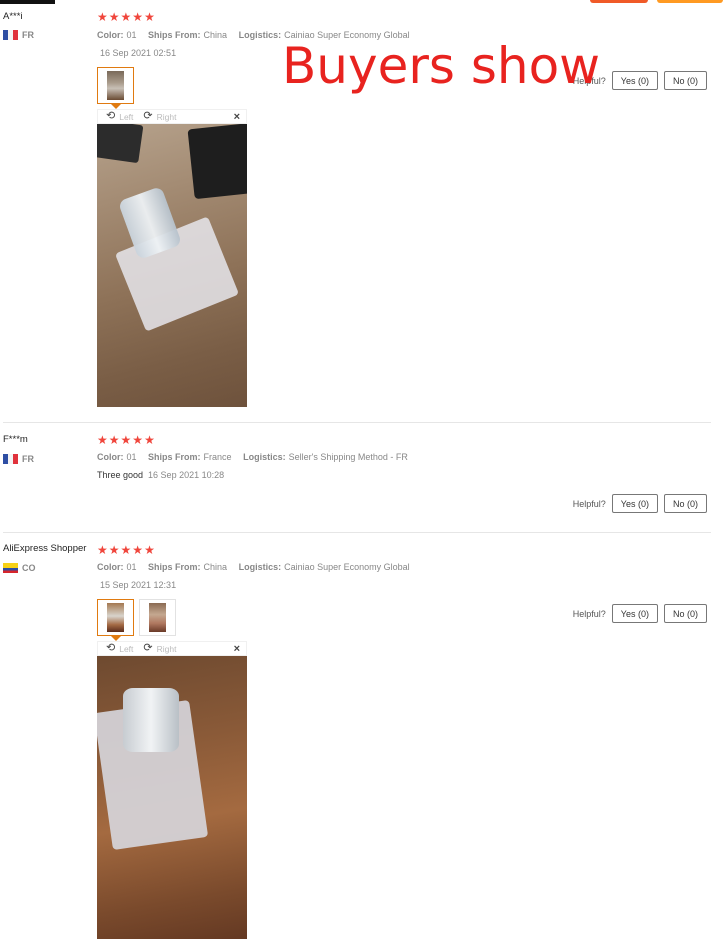 The height and width of the screenshot is (939, 723). Describe the element at coordinates (347, 567) in the screenshot. I see `logistics-value: Cainiao Super Economy Global` at that location.